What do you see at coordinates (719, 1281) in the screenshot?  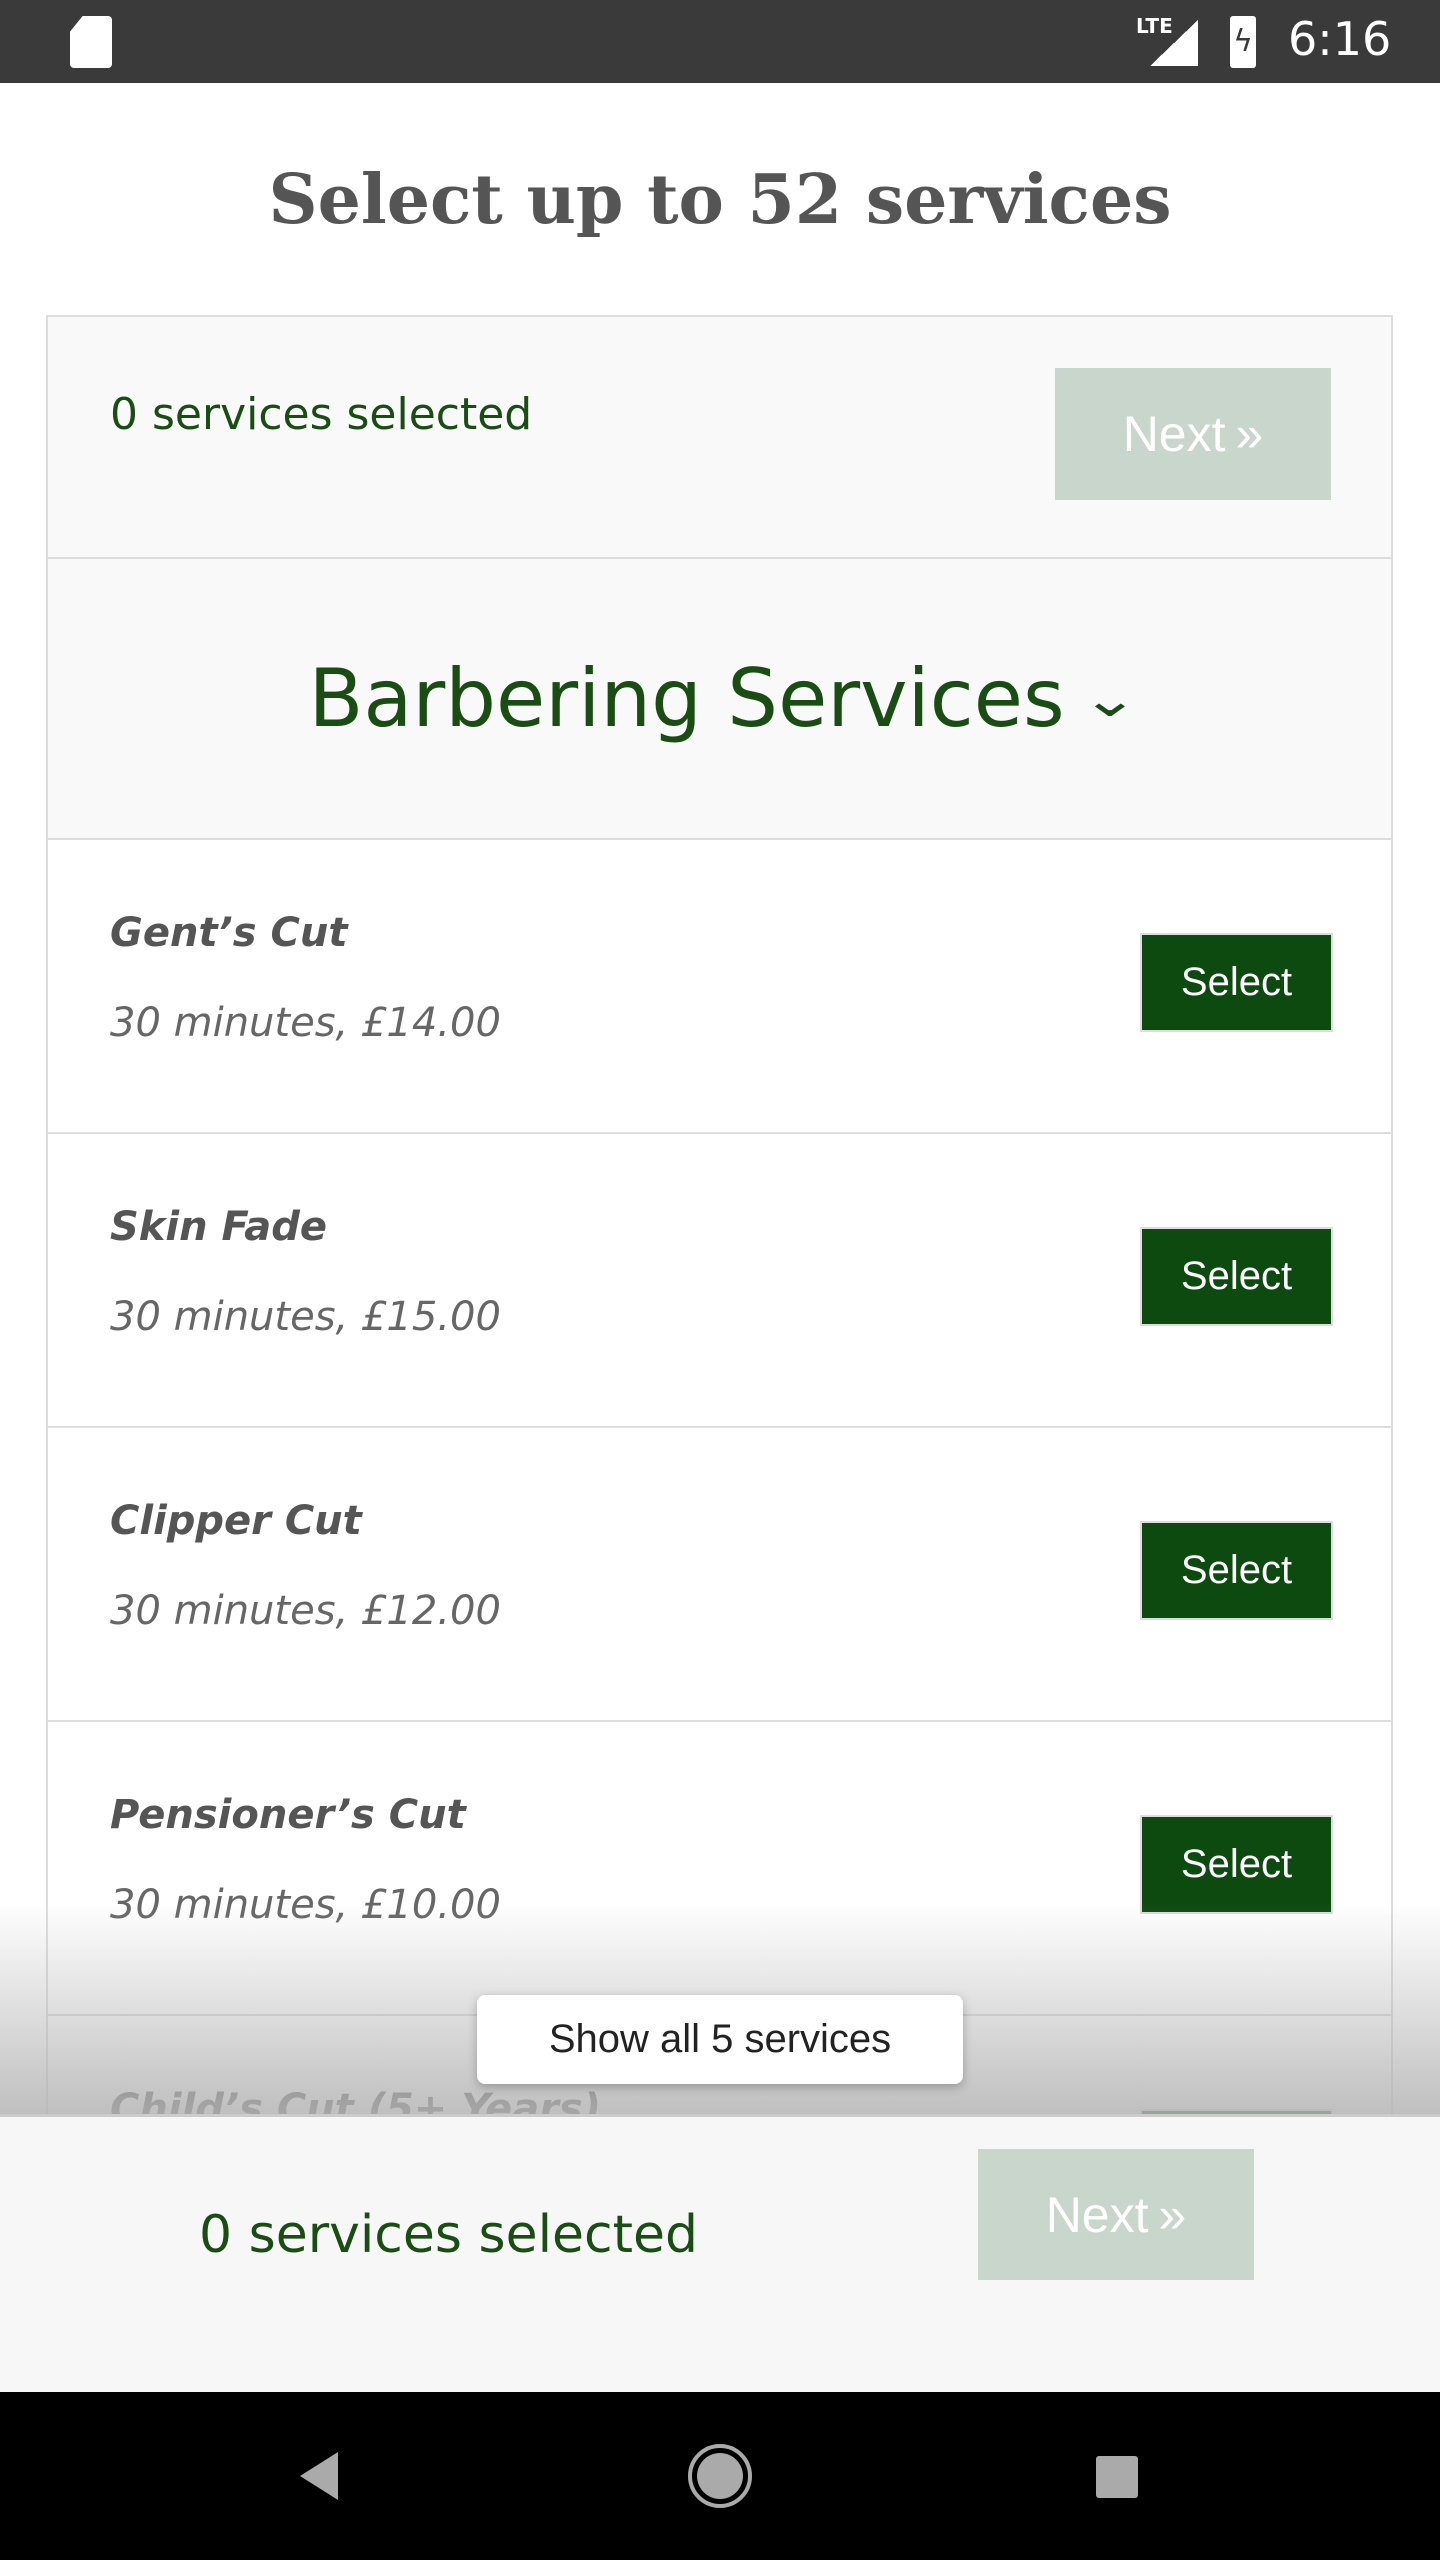 I see `service-item: Skin Fade 30 minutes, £15.00 Select` at bounding box center [719, 1281].